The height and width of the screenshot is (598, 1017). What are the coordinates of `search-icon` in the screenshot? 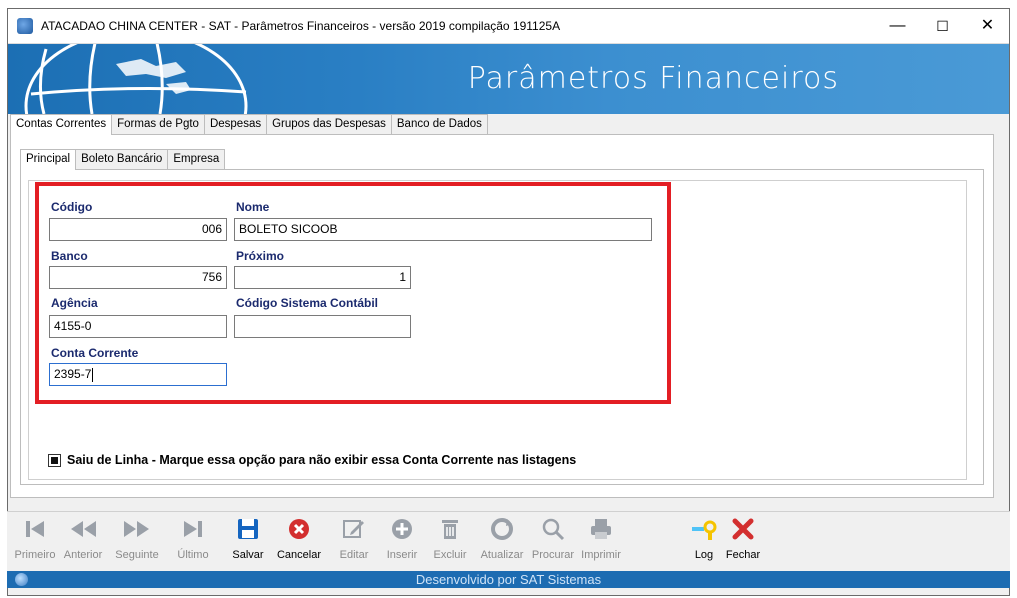 It's located at (553, 529).